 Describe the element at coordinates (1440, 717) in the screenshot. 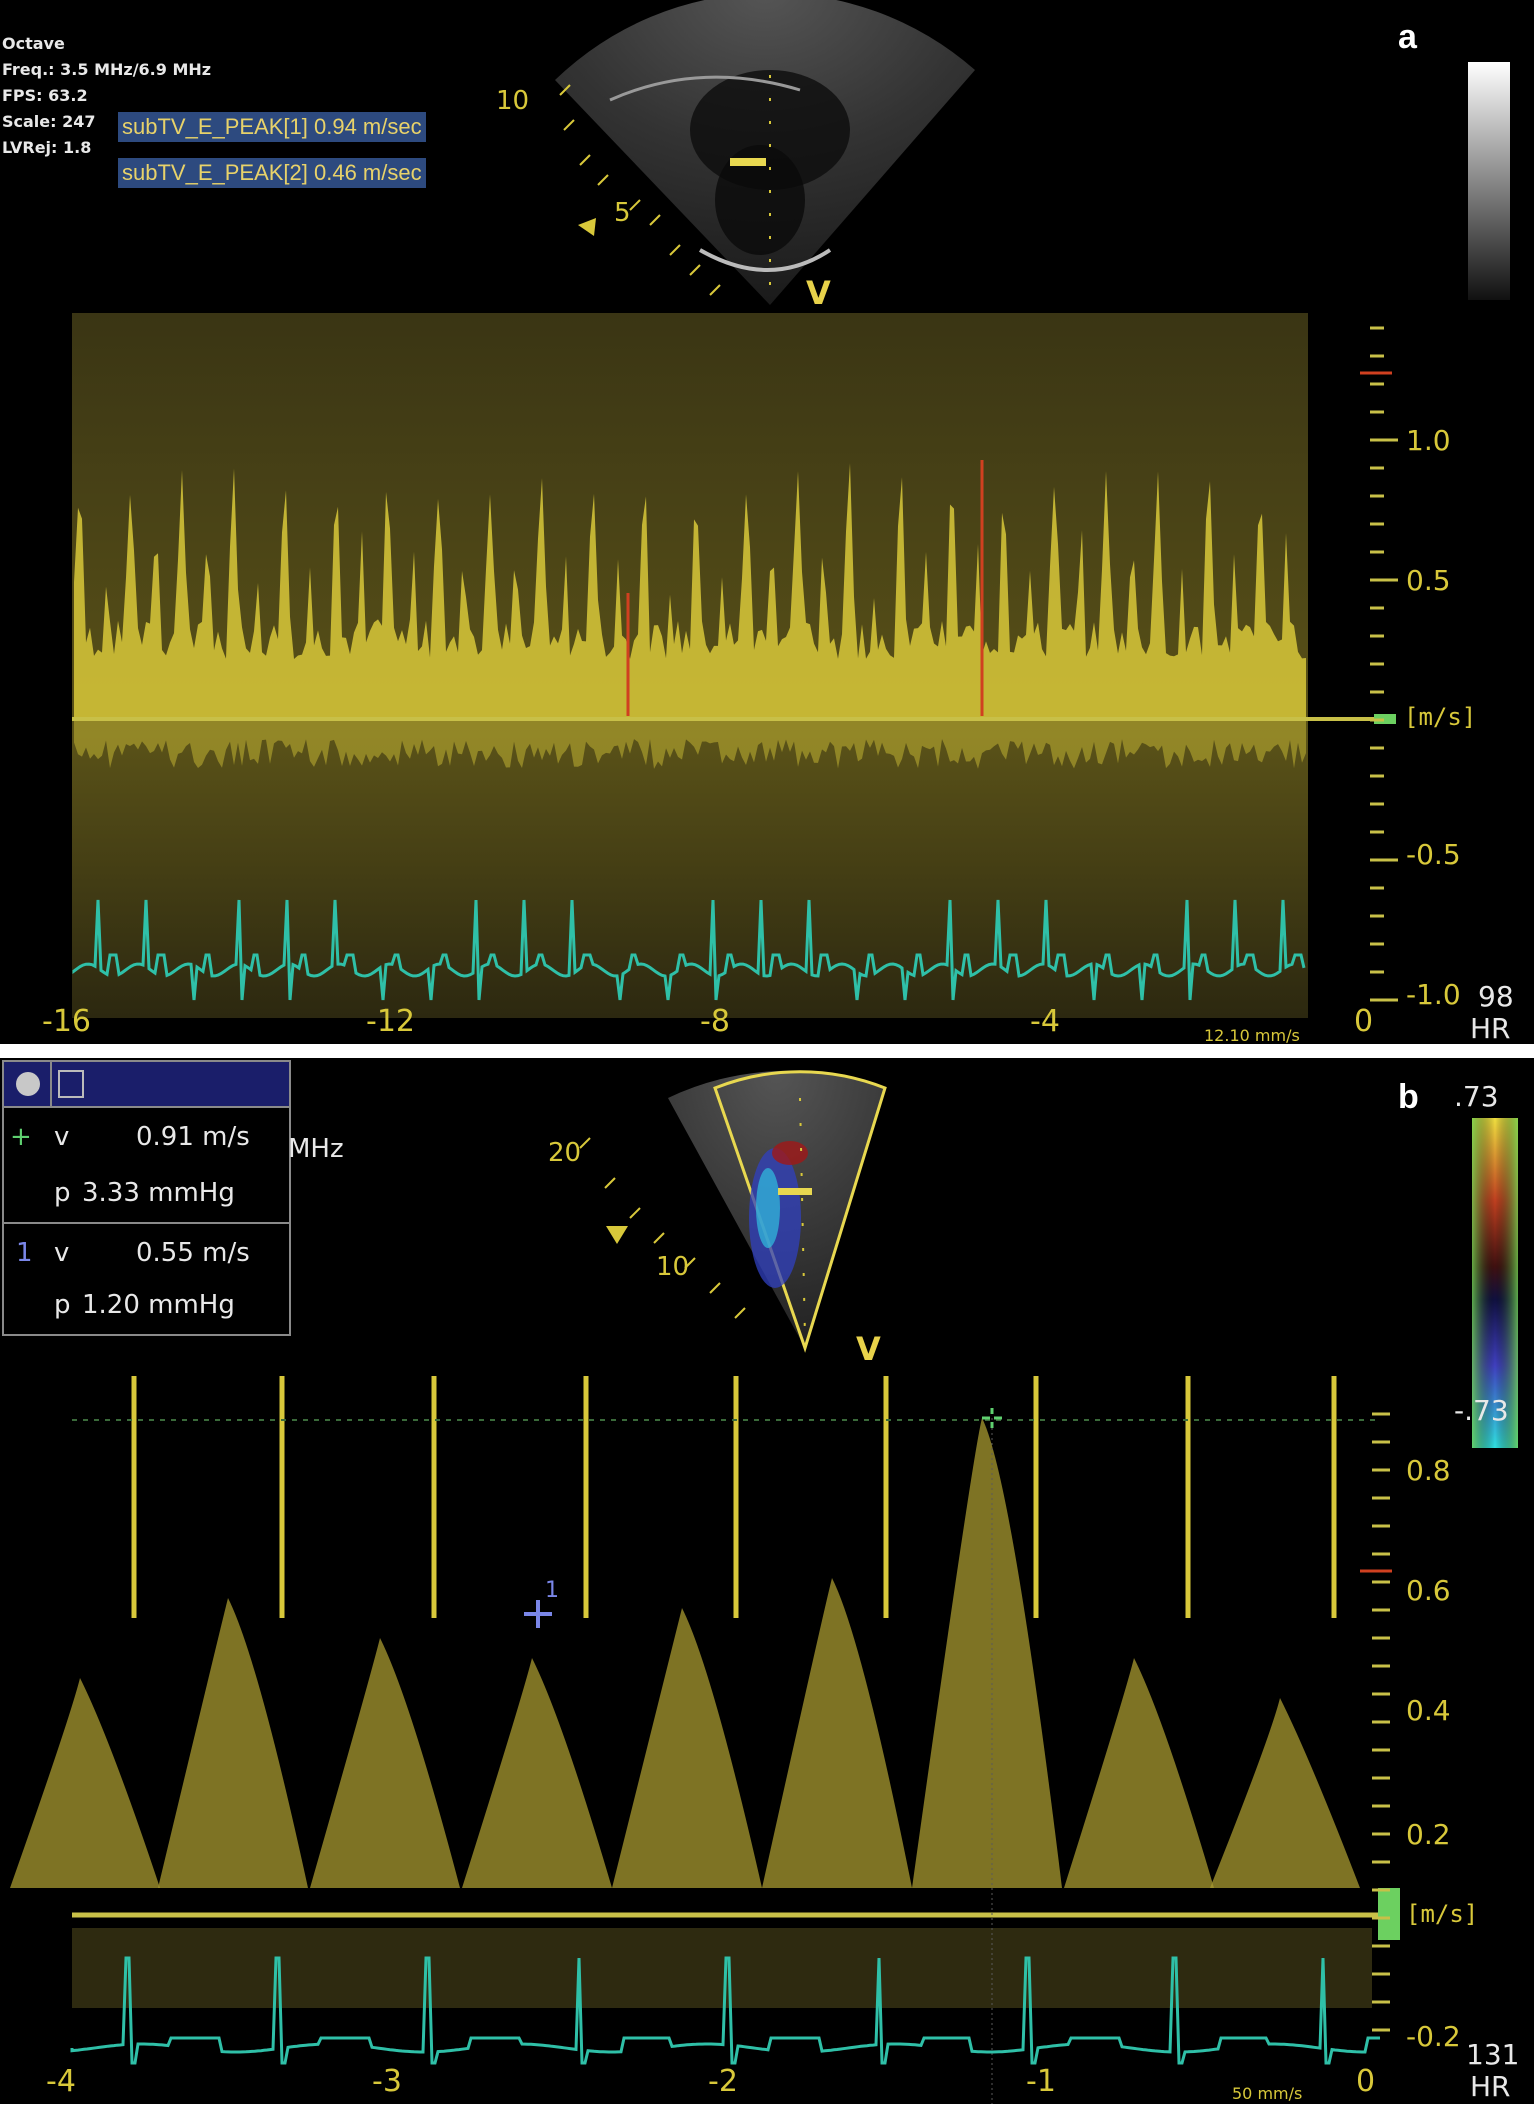

I see `velocity-unit-a: [m/s]` at that location.